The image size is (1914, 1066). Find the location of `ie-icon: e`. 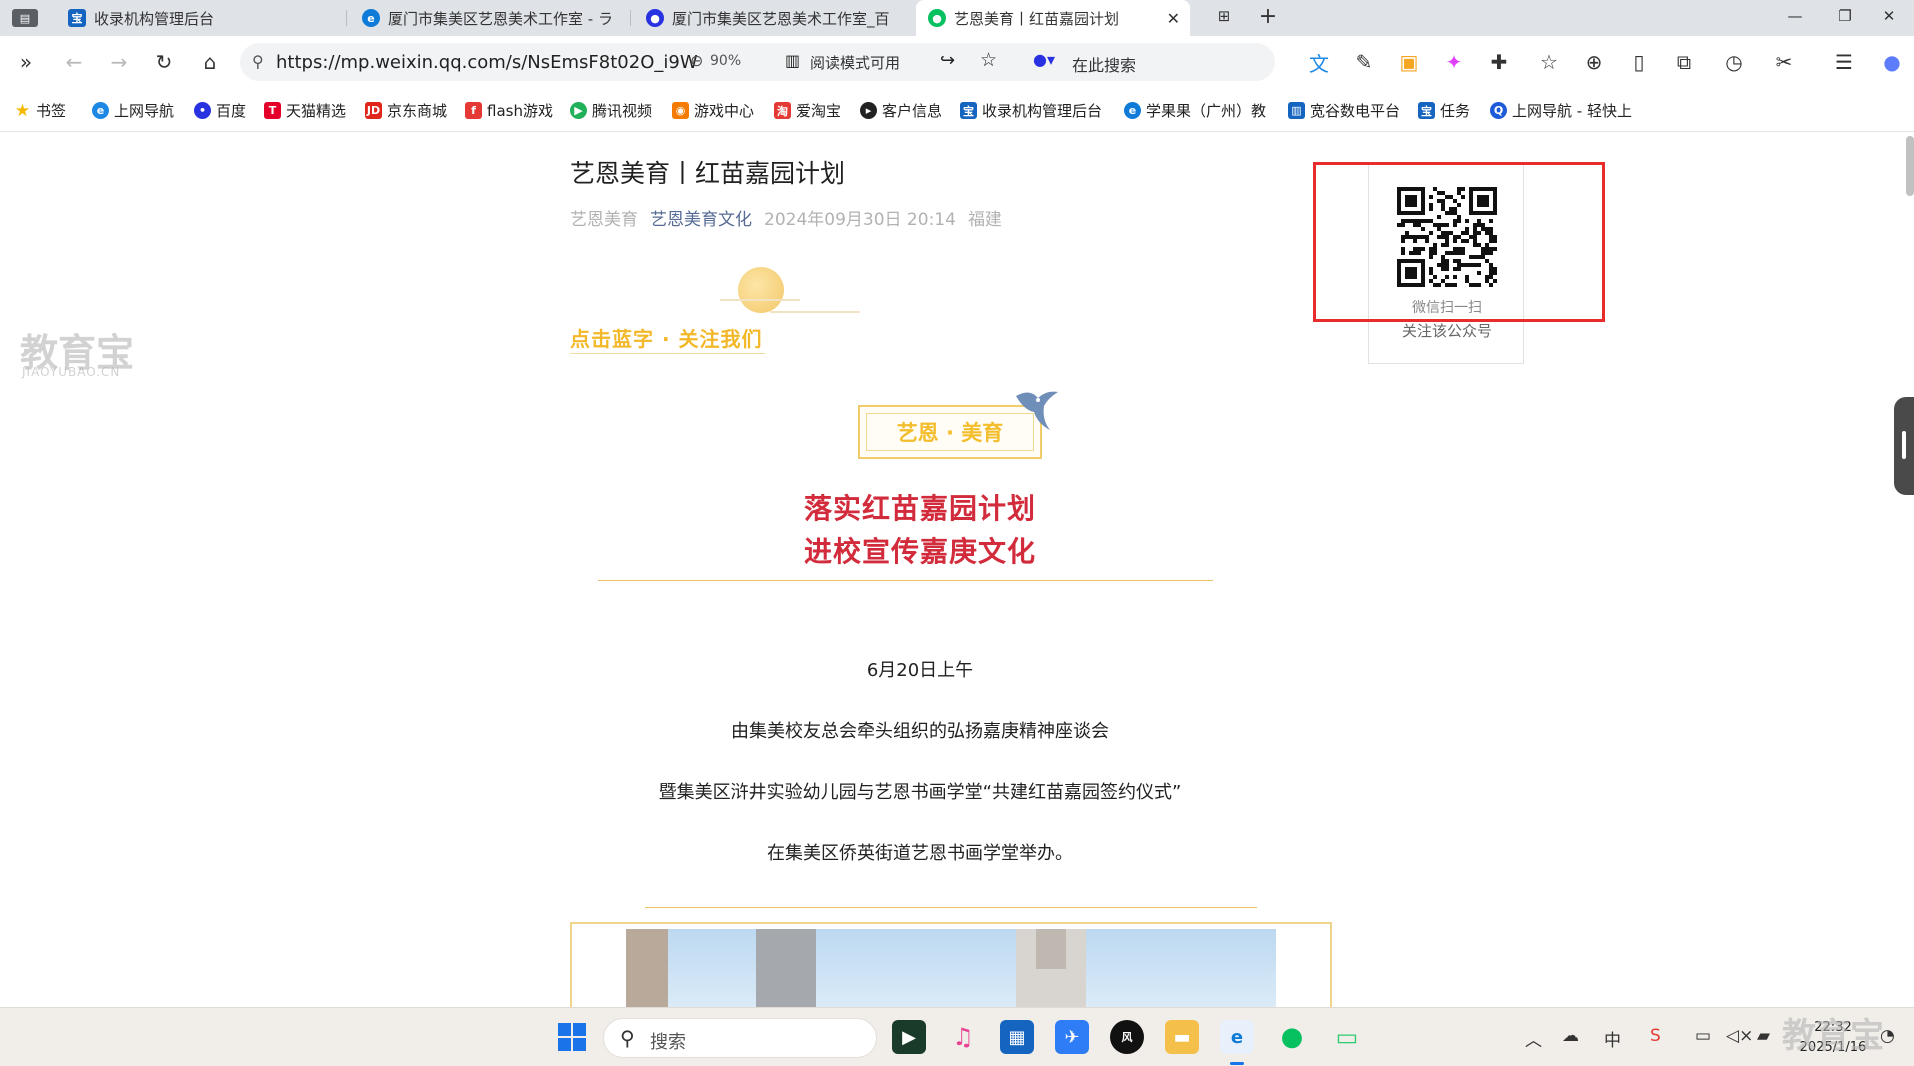

ie-icon: e is located at coordinates (100, 110).